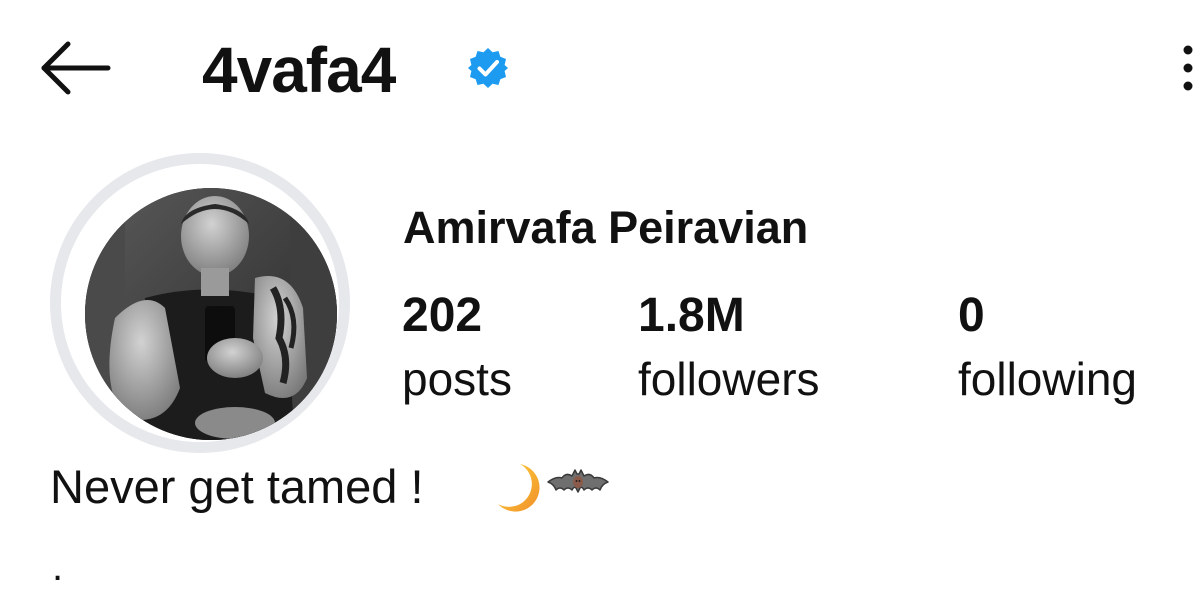 Image resolution: width=1200 pixels, height=595 pixels. I want to click on avatar-ring, so click(200, 303).